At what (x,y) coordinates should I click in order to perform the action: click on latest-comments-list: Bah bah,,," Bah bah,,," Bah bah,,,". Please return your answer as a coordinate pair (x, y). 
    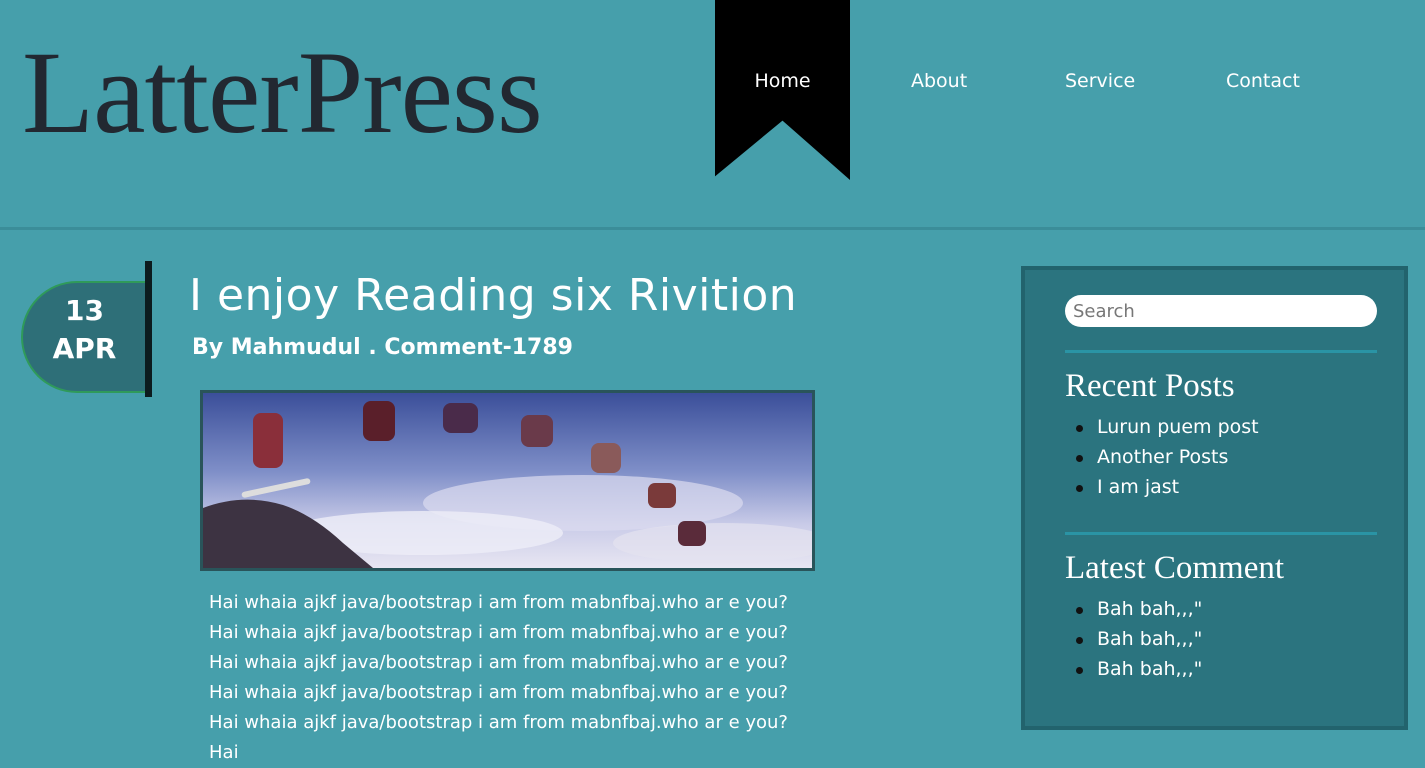
    Looking at the image, I should click on (1133, 639).